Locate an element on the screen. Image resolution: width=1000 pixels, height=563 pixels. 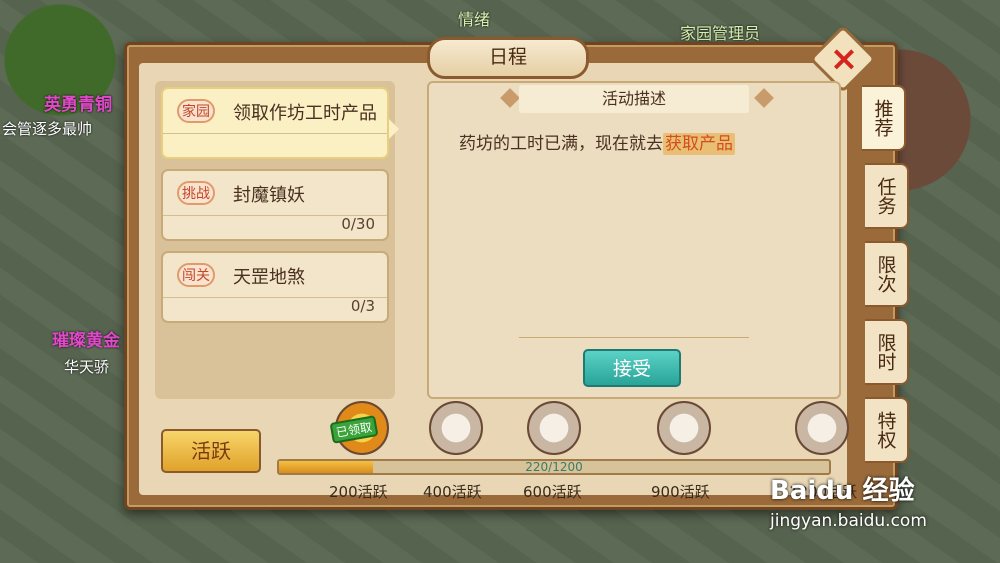
description-prefix: 药坊的工时已满，现在就去 is located at coordinates (561, 144).